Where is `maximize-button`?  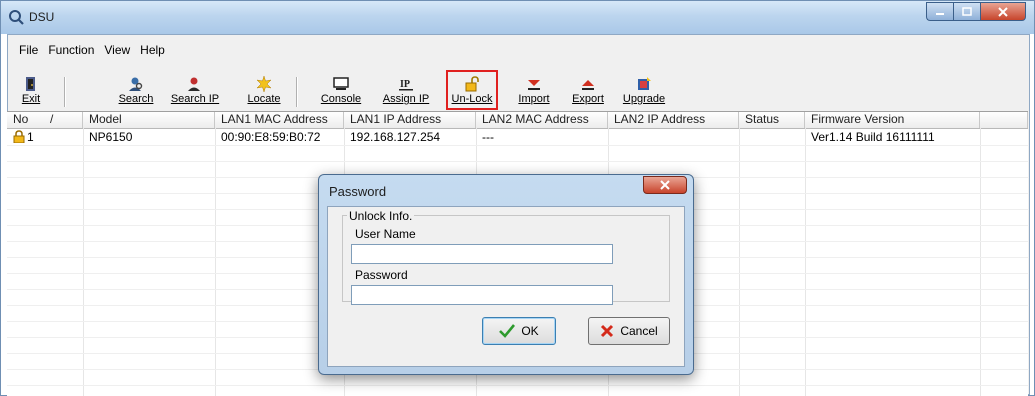 maximize-button is located at coordinates (966, 11).